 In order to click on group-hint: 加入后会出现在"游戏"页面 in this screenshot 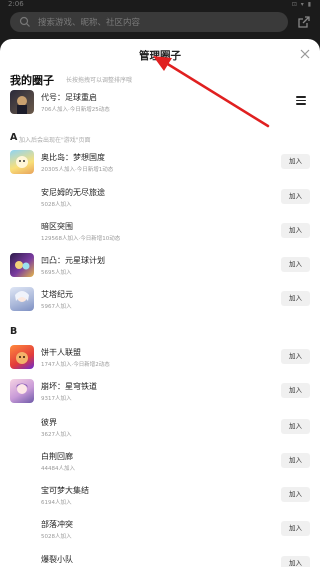, I will do `click(55, 140)`.